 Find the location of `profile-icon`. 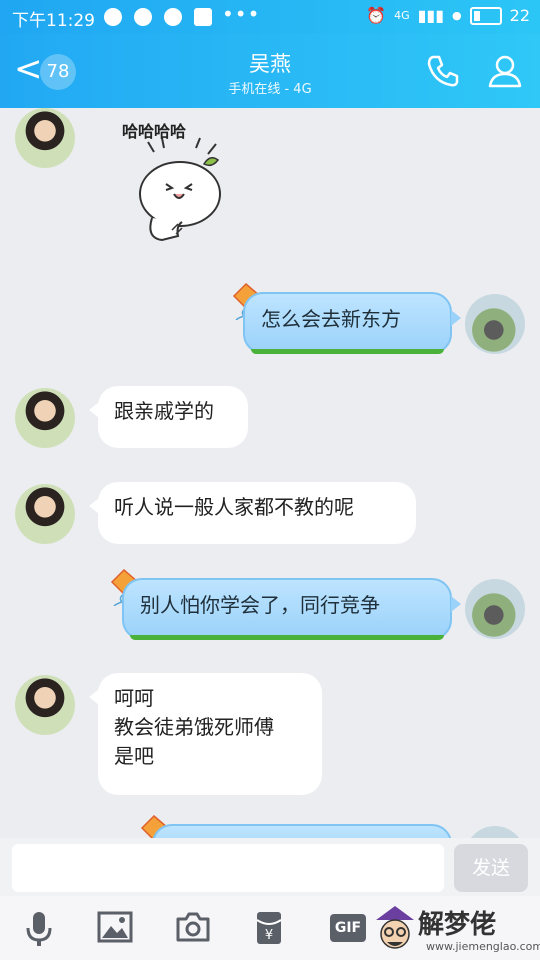

profile-icon is located at coordinates (505, 71).